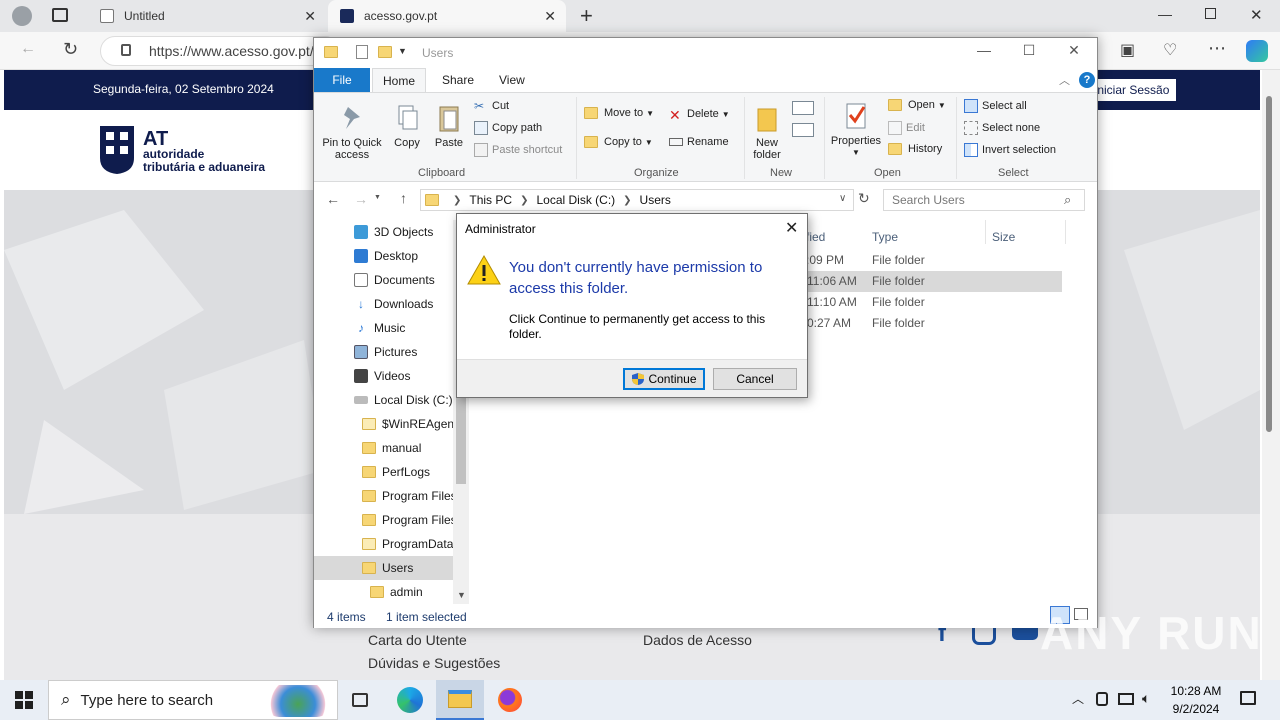  What do you see at coordinates (409, 520) in the screenshot?
I see `nav-item-program-files-x86: Program Files` at bounding box center [409, 520].